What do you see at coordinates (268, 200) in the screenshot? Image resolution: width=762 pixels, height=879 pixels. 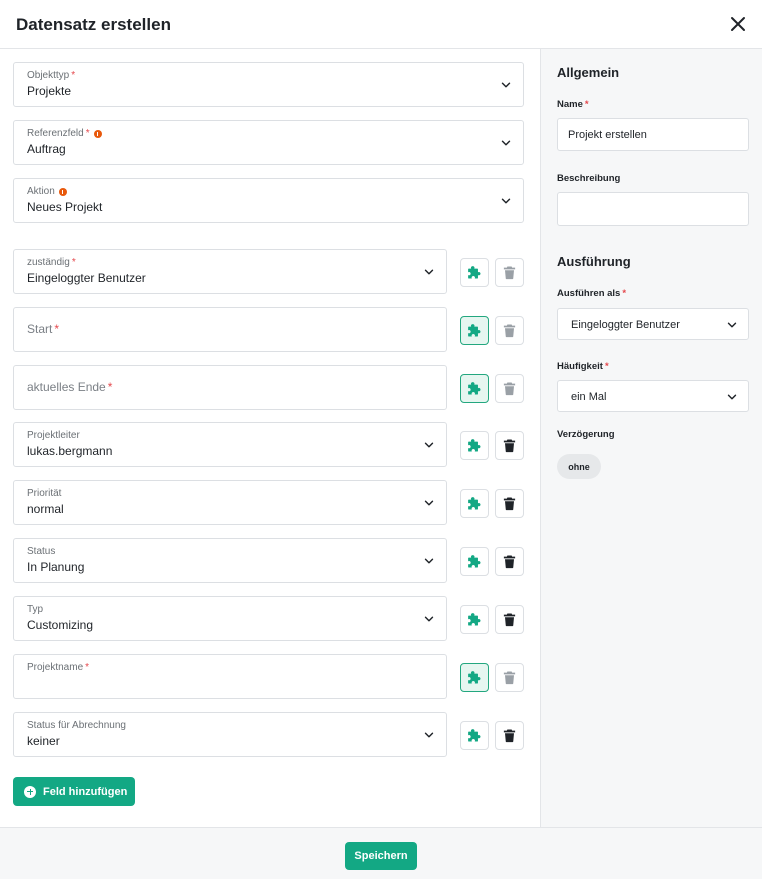 I see `action-select: Aktion Neues Projekt` at bounding box center [268, 200].